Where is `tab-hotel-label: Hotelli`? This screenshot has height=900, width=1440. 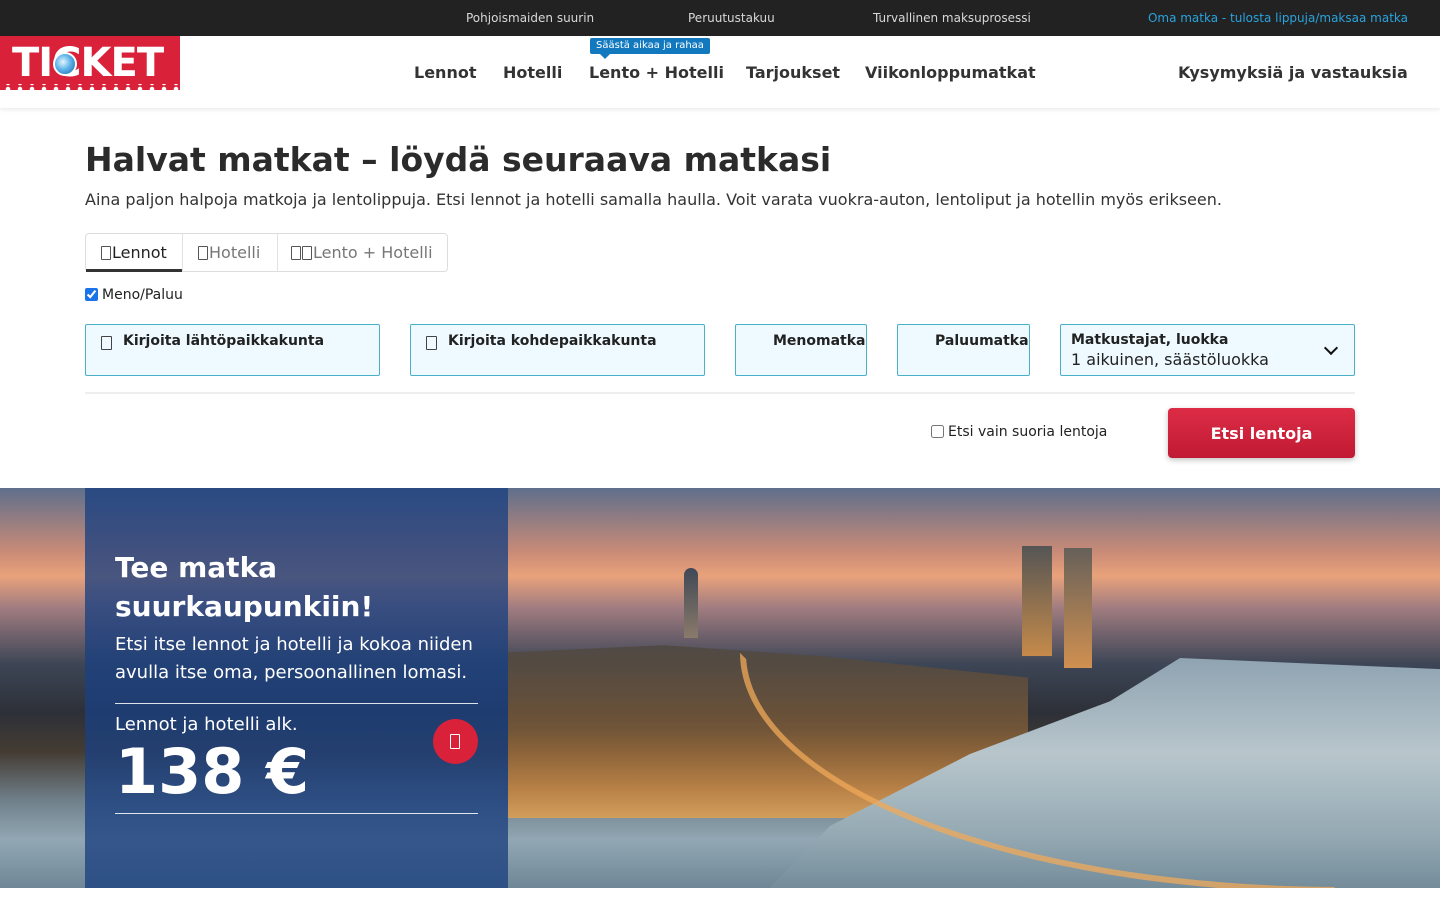 tab-hotel-label: Hotelli is located at coordinates (235, 252).